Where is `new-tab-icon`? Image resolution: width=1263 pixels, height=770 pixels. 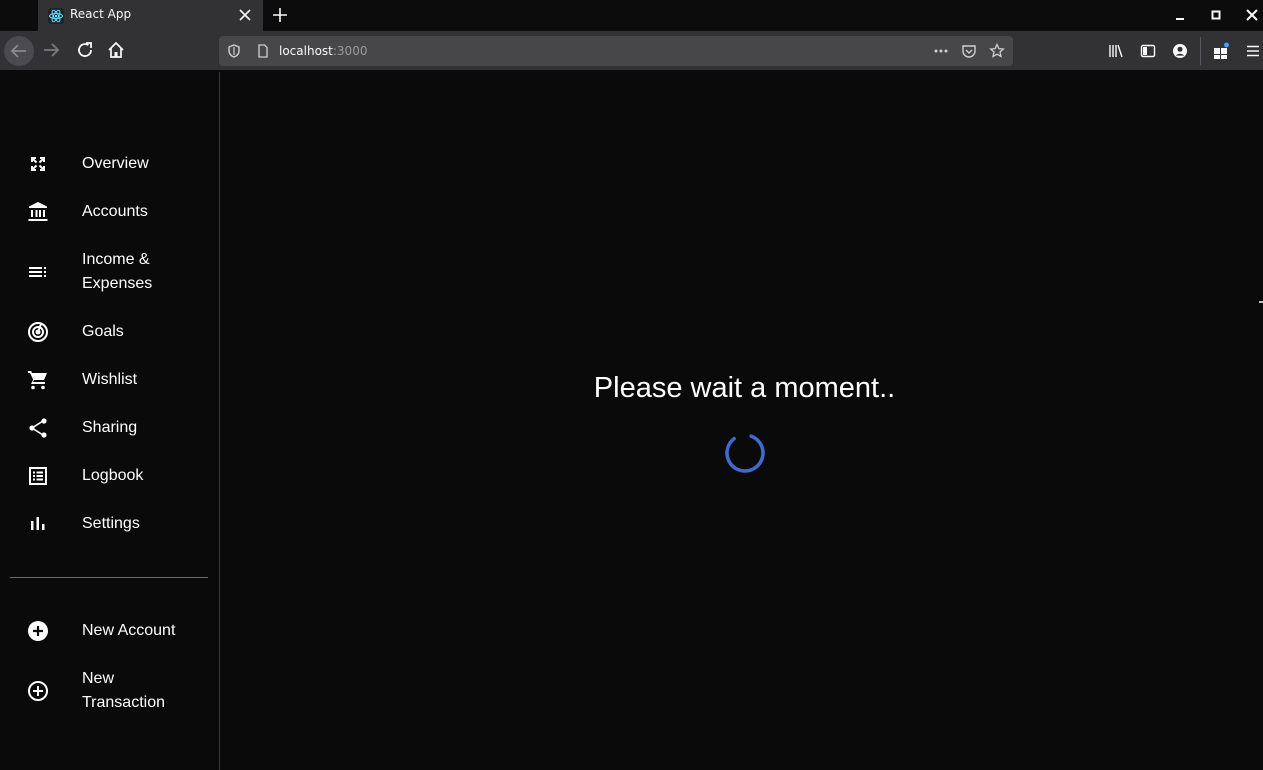 new-tab-icon is located at coordinates (280, 15).